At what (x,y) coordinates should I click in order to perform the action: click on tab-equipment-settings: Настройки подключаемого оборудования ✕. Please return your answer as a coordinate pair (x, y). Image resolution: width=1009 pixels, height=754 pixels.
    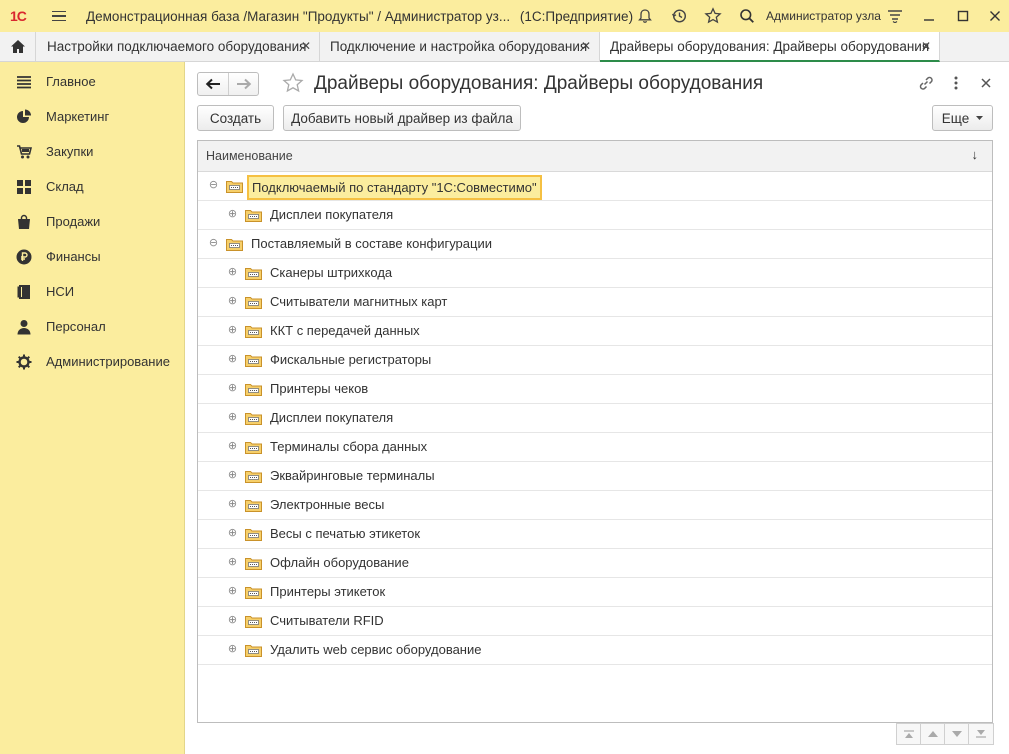
    Looking at the image, I should click on (178, 46).